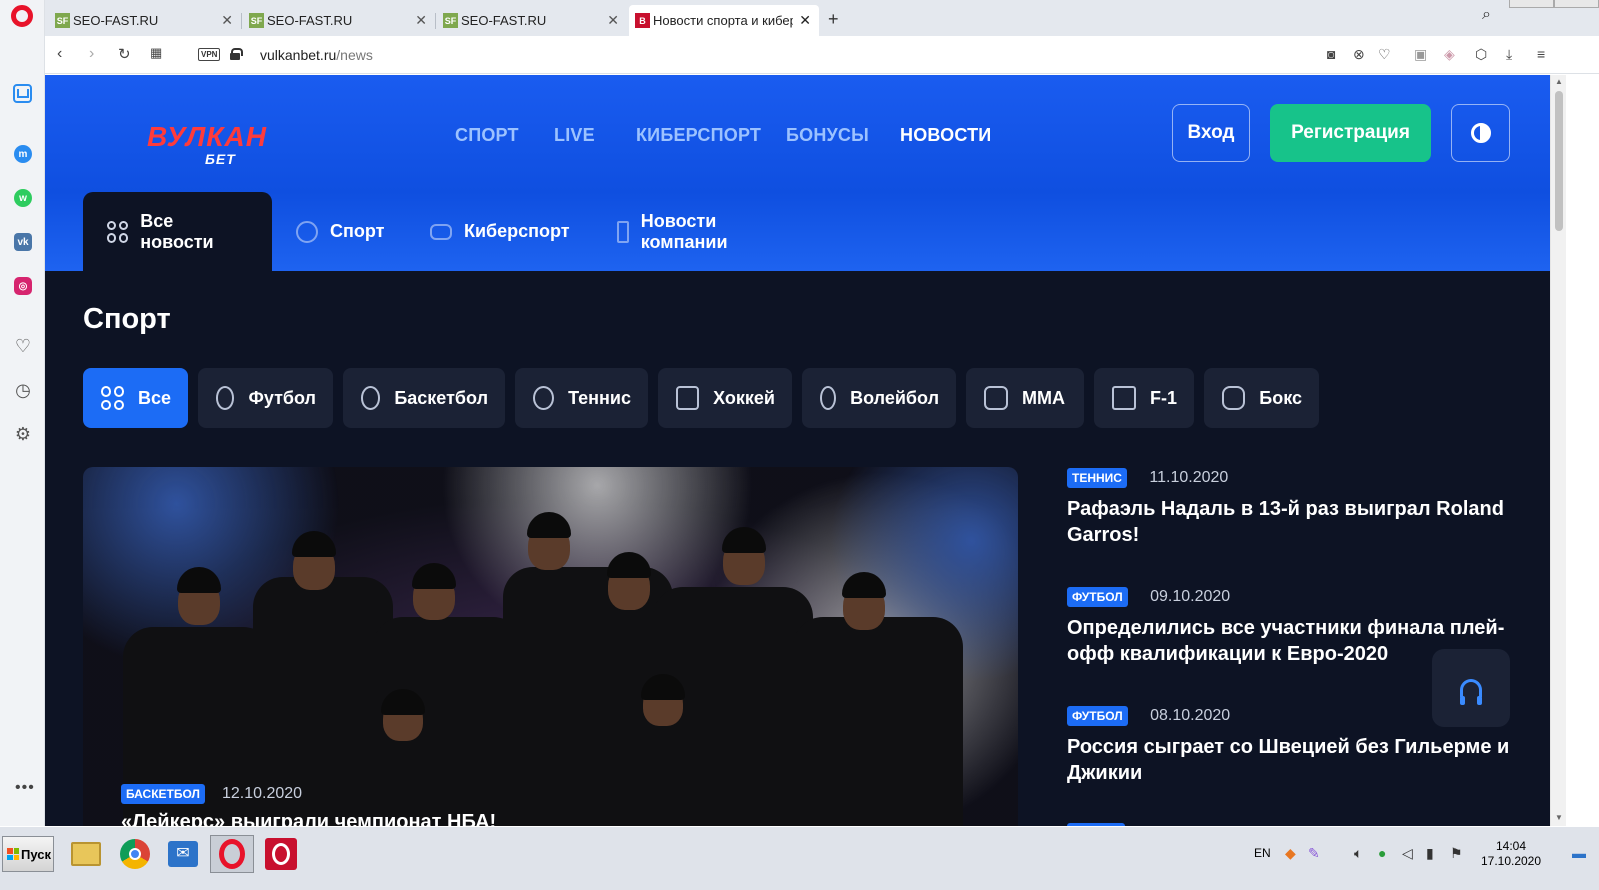 This screenshot has width=1599, height=890. What do you see at coordinates (1358, 853) in the screenshot?
I see `speaker-icon: 🔈︎` at bounding box center [1358, 853].